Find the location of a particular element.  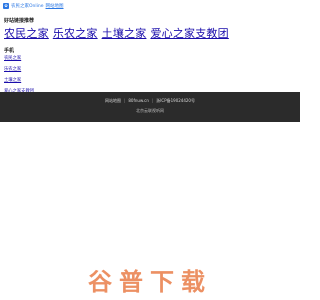

featured-link: 土壤之家 is located at coordinates (124, 33).